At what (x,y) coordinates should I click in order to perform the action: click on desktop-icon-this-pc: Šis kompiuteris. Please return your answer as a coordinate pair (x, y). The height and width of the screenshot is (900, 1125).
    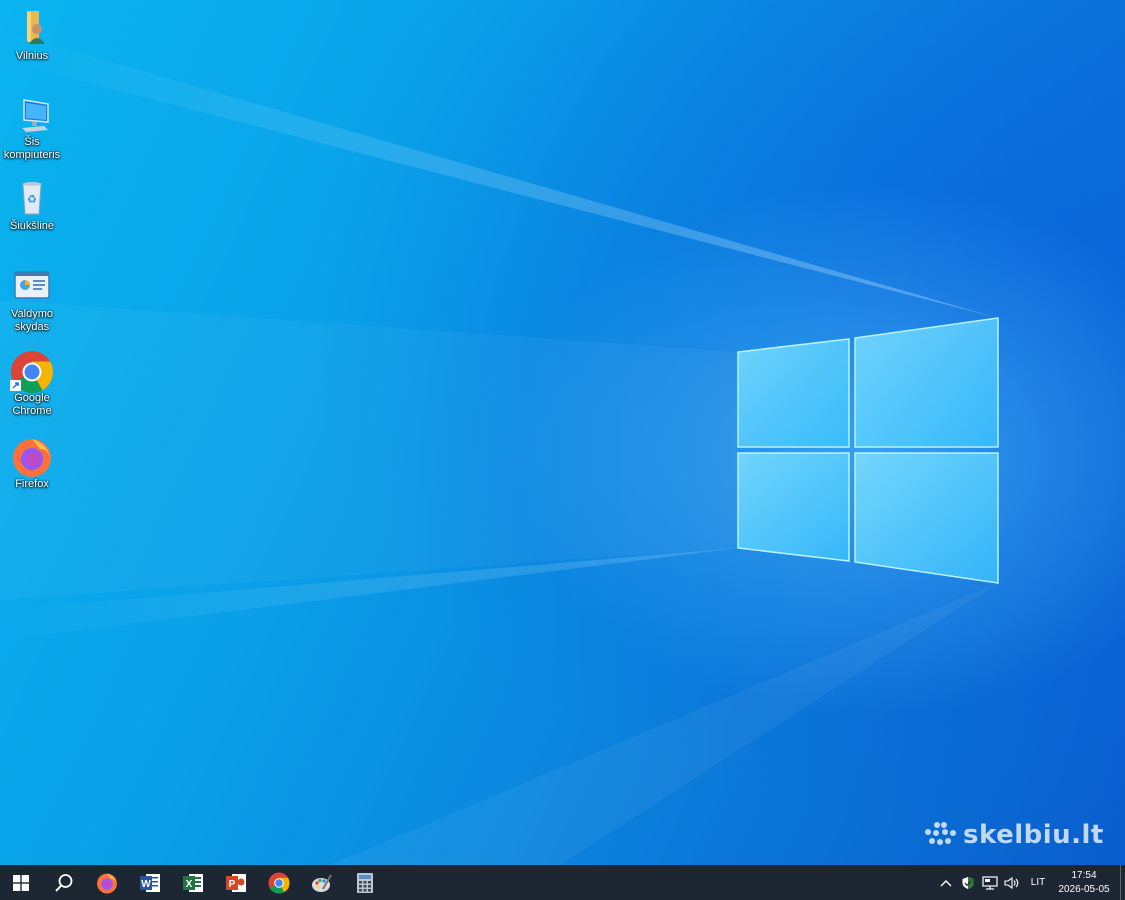
    Looking at the image, I should click on (32, 128).